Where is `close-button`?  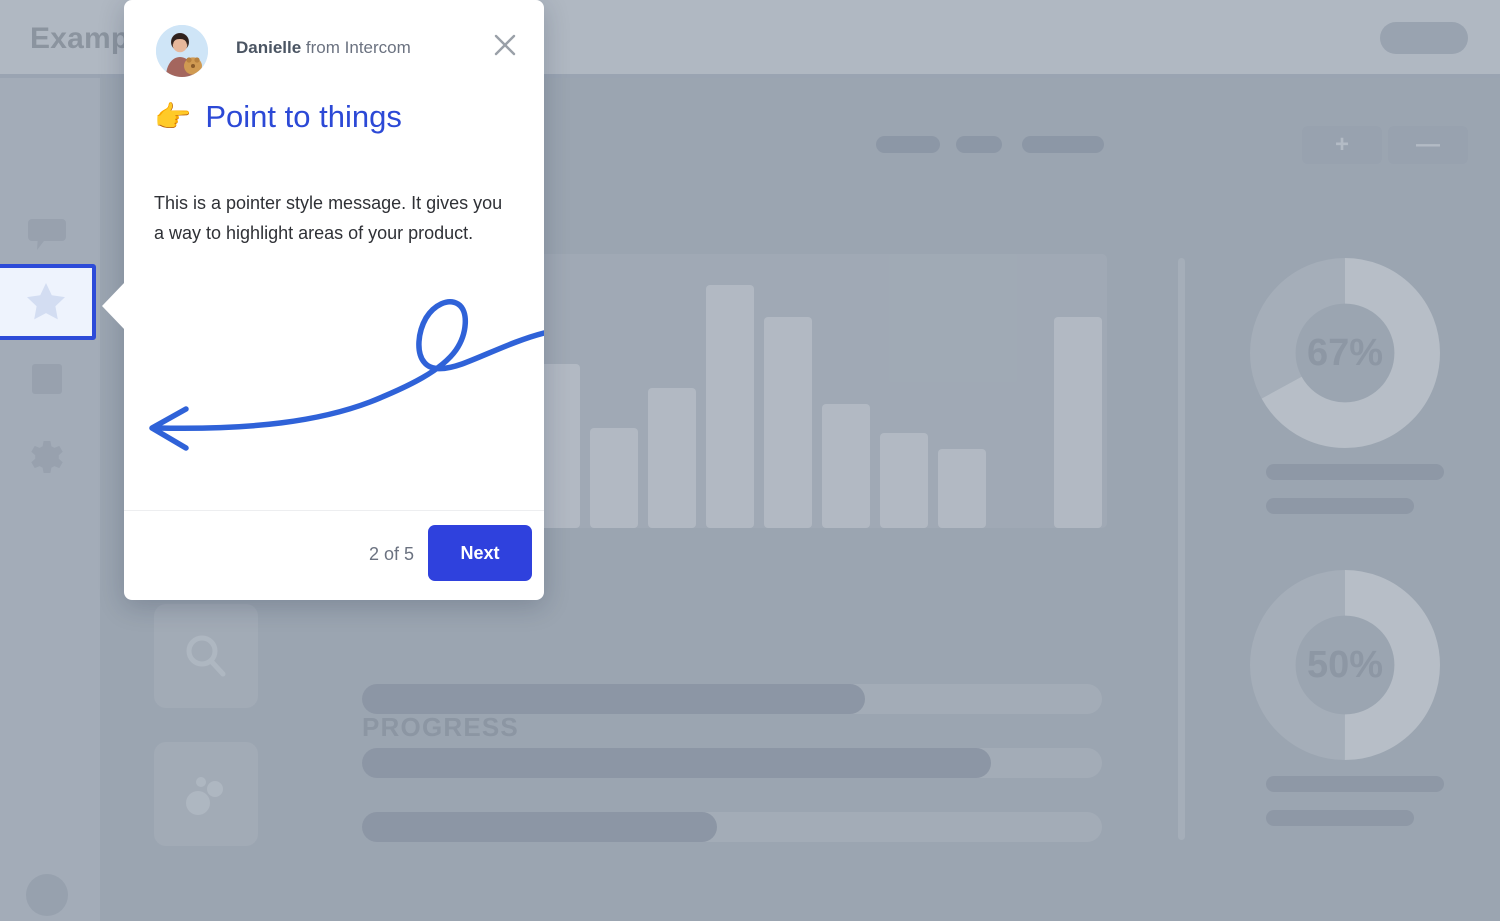 close-button is located at coordinates (505, 45).